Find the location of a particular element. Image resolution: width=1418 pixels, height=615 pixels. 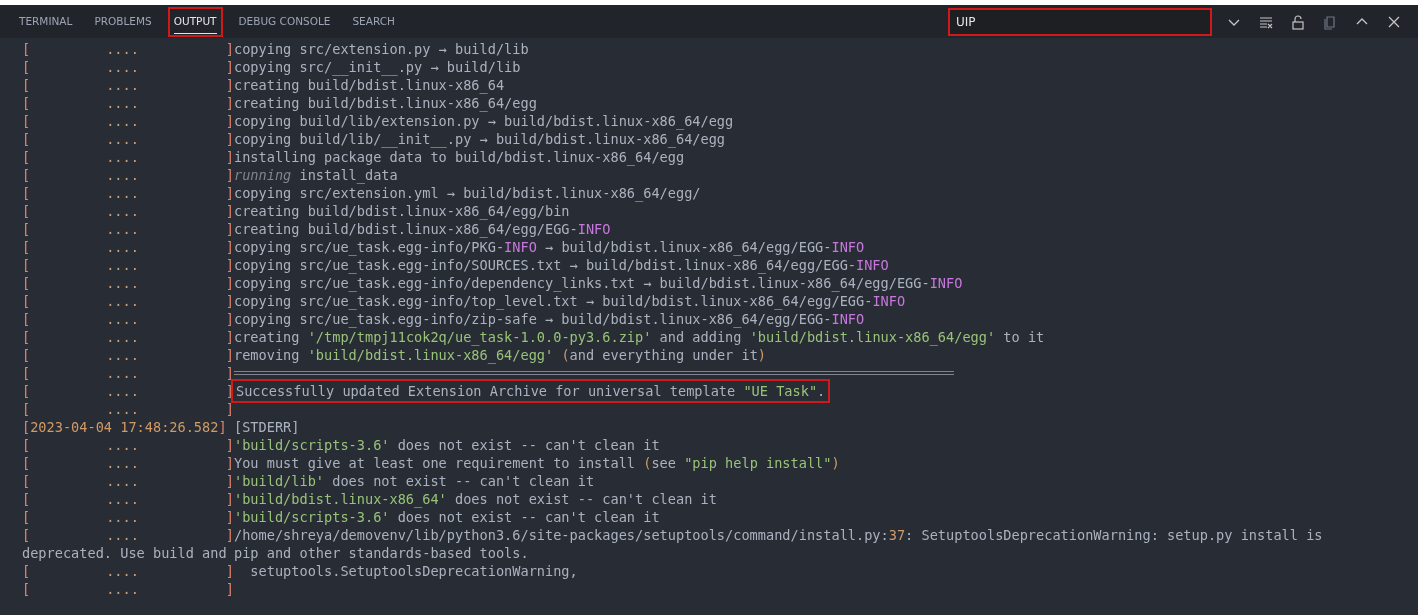

panel-tab: TERMINAL is located at coordinates (46, 21).